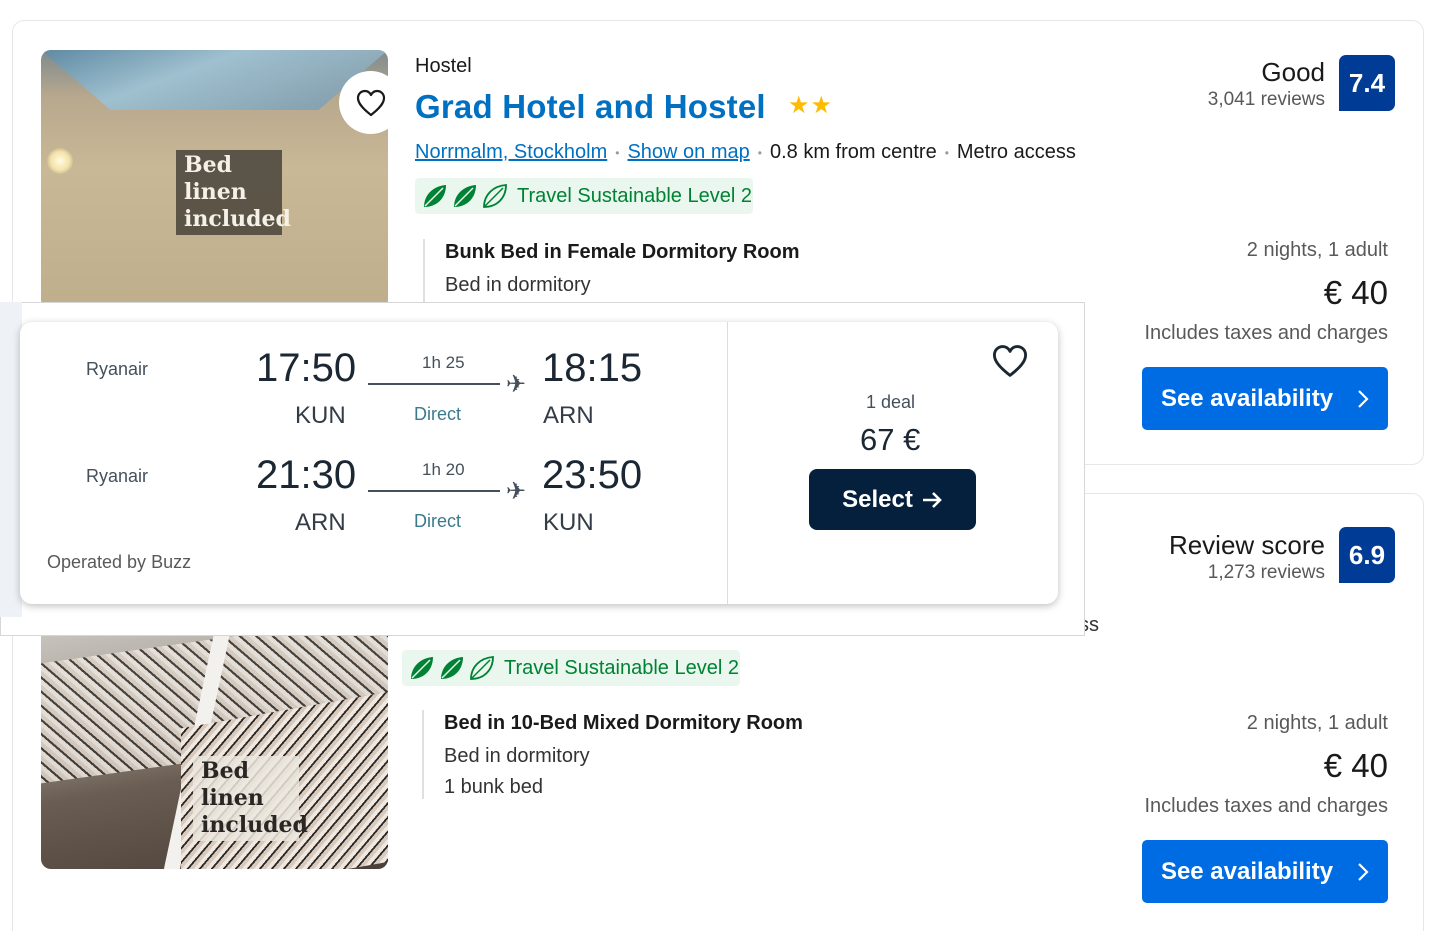 The height and width of the screenshot is (931, 1440). What do you see at coordinates (11, 459) in the screenshot?
I see `overlay-edge` at bounding box center [11, 459].